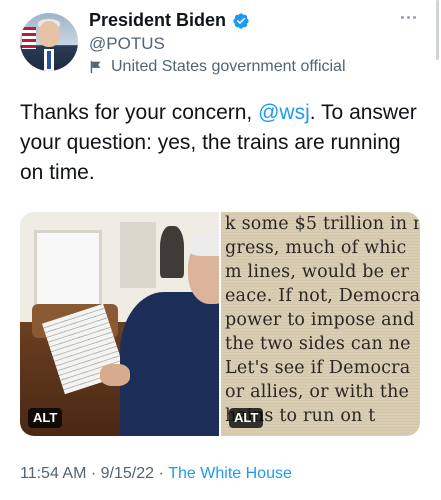 This screenshot has height=500, width=441. I want to click on verified-badge-icon, so click(241, 20).